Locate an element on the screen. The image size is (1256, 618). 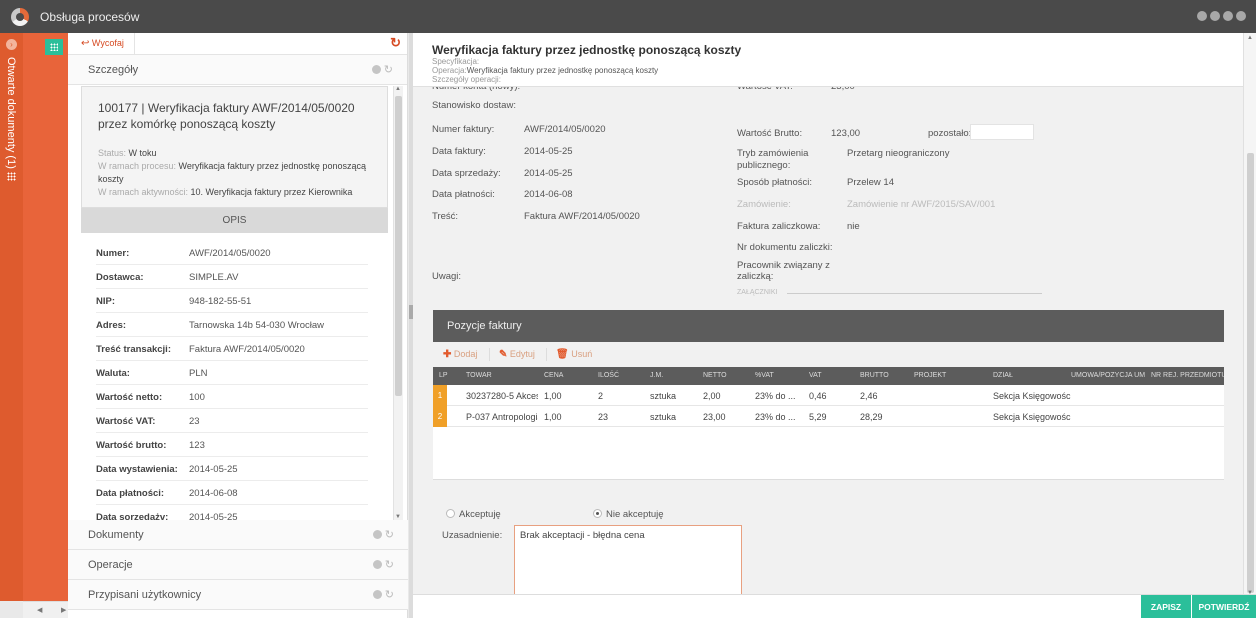
details-scrollbar: ▲ ▼ is located at coordinates (398, 303).